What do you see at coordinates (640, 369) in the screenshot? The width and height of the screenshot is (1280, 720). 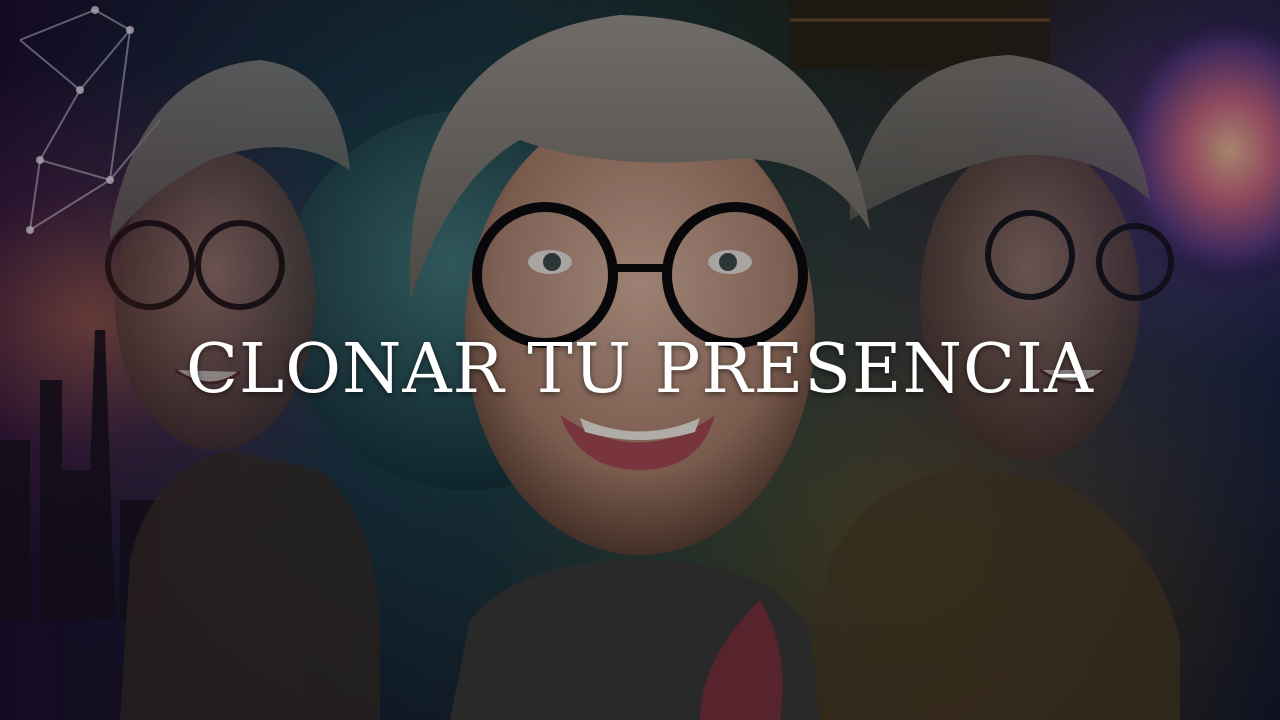 I see `headline-title: CLONAR TU PRESENCIA` at bounding box center [640, 369].